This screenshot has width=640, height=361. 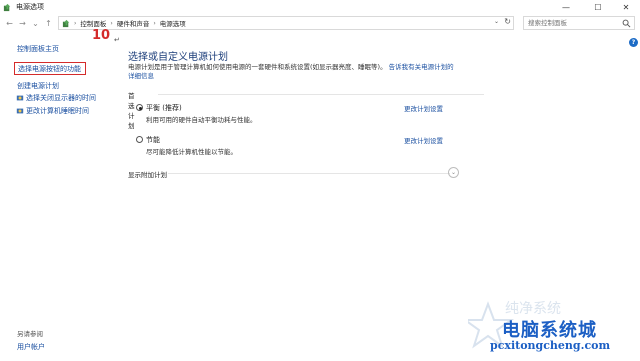 What do you see at coordinates (93, 23) in the screenshot?
I see `breadcrumb-control-panel: 控制面板` at bounding box center [93, 23].